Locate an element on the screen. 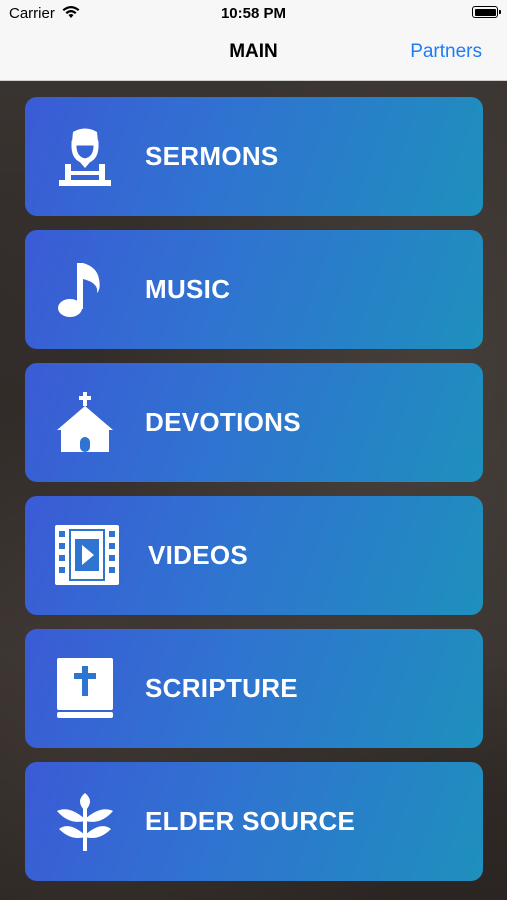 The image size is (507, 900). battery-icon is located at coordinates (486, 12).